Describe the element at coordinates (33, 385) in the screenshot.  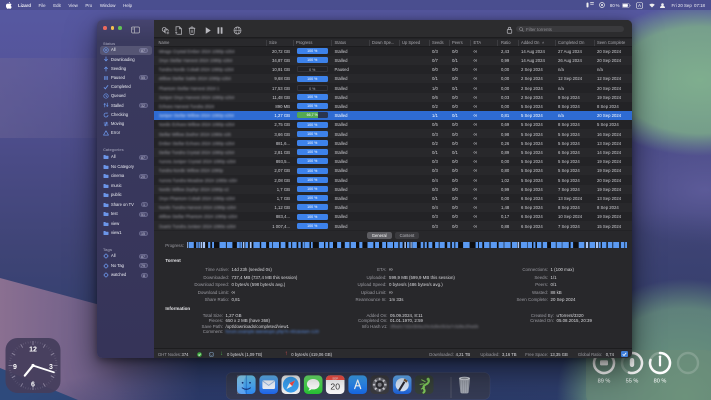
I see `svg-text: 6` at that location.